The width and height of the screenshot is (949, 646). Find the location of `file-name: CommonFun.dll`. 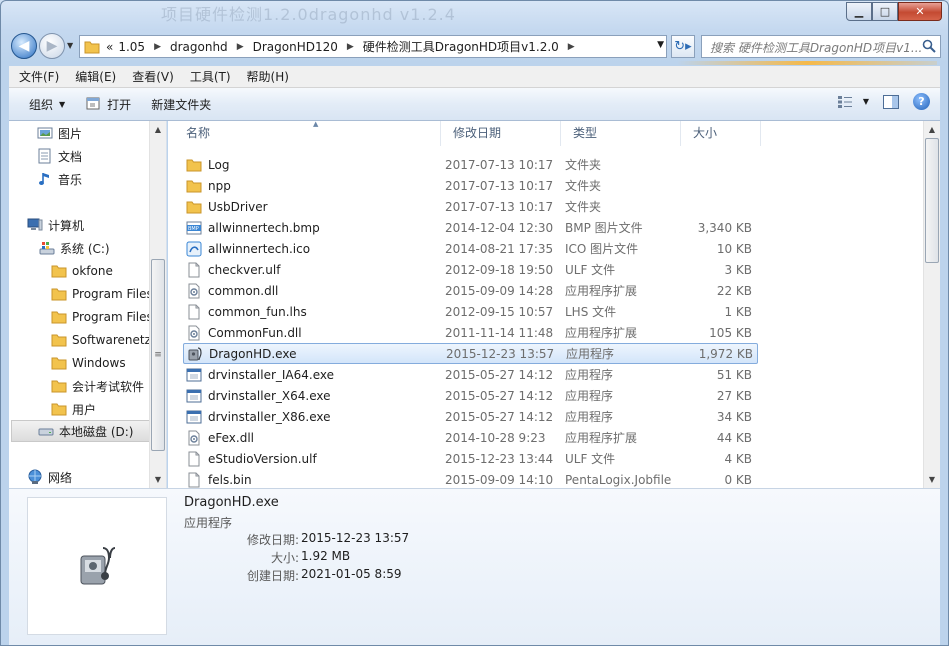

file-name: CommonFun.dll is located at coordinates (255, 332).